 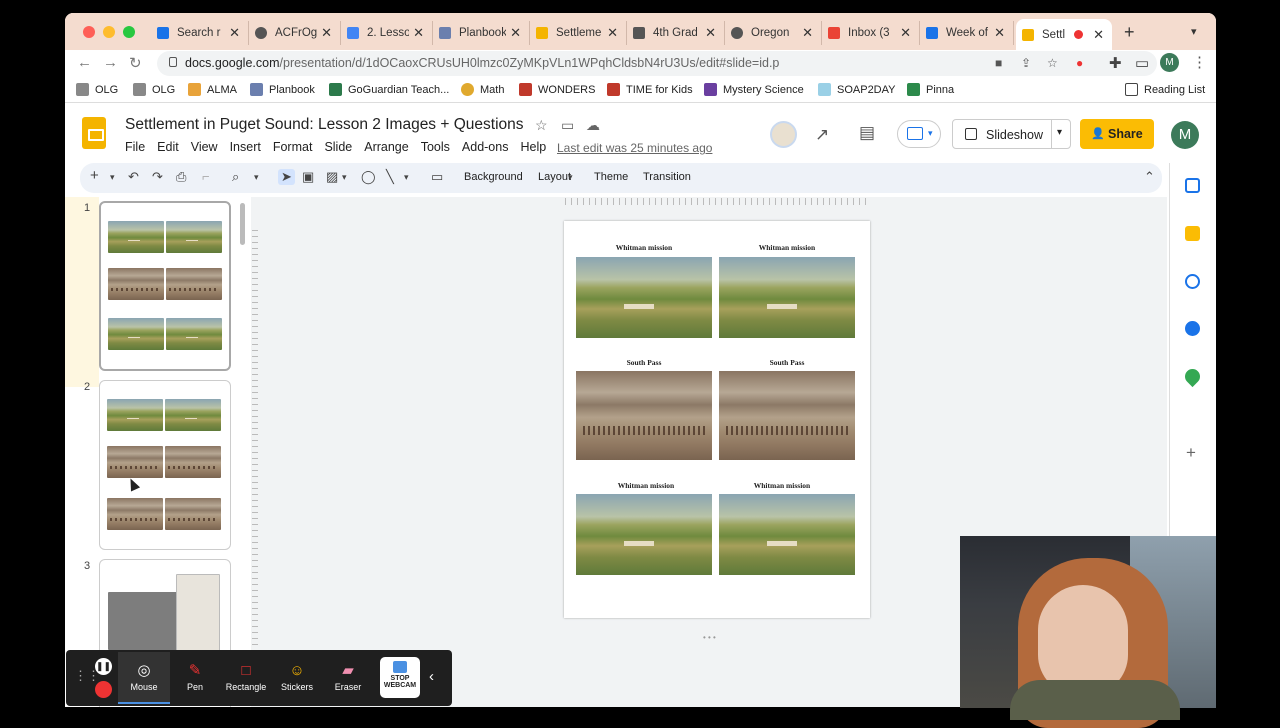 I want to click on menu-format: Format, so click(x=293, y=149).